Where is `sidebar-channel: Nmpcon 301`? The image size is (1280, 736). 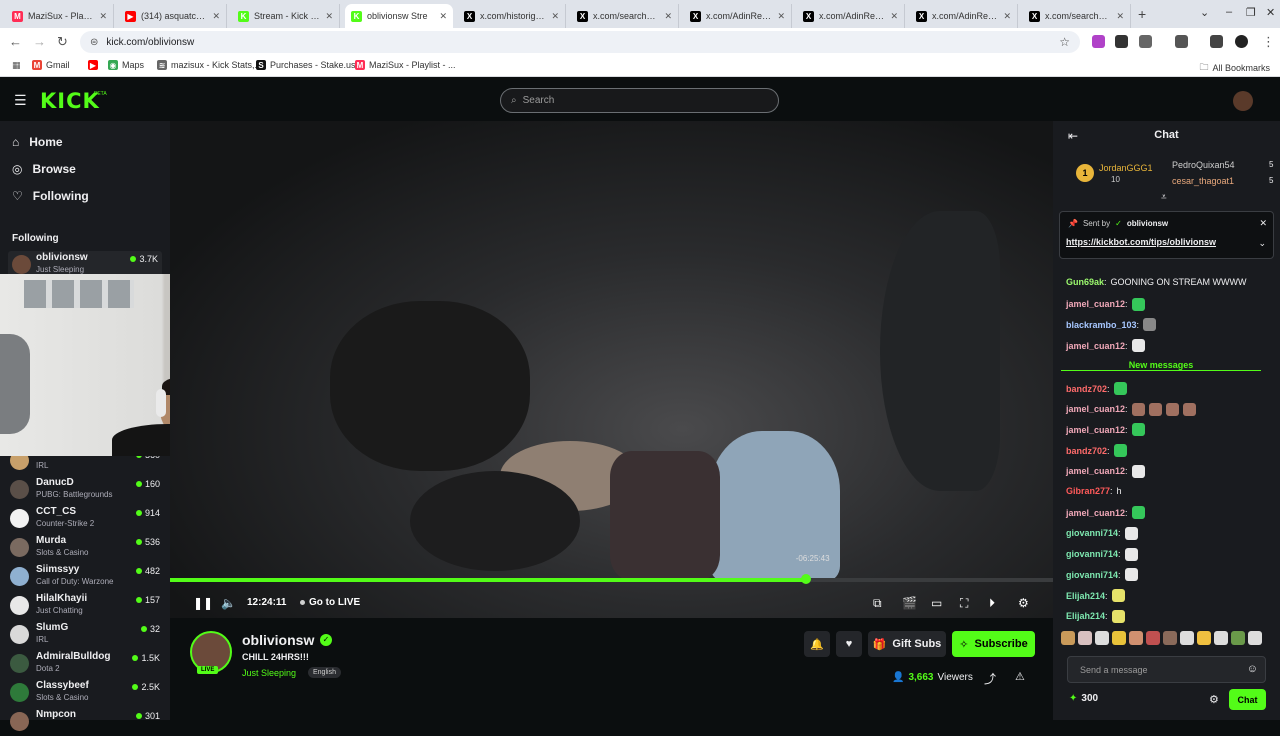 sidebar-channel: Nmpcon 301 is located at coordinates (85, 722).